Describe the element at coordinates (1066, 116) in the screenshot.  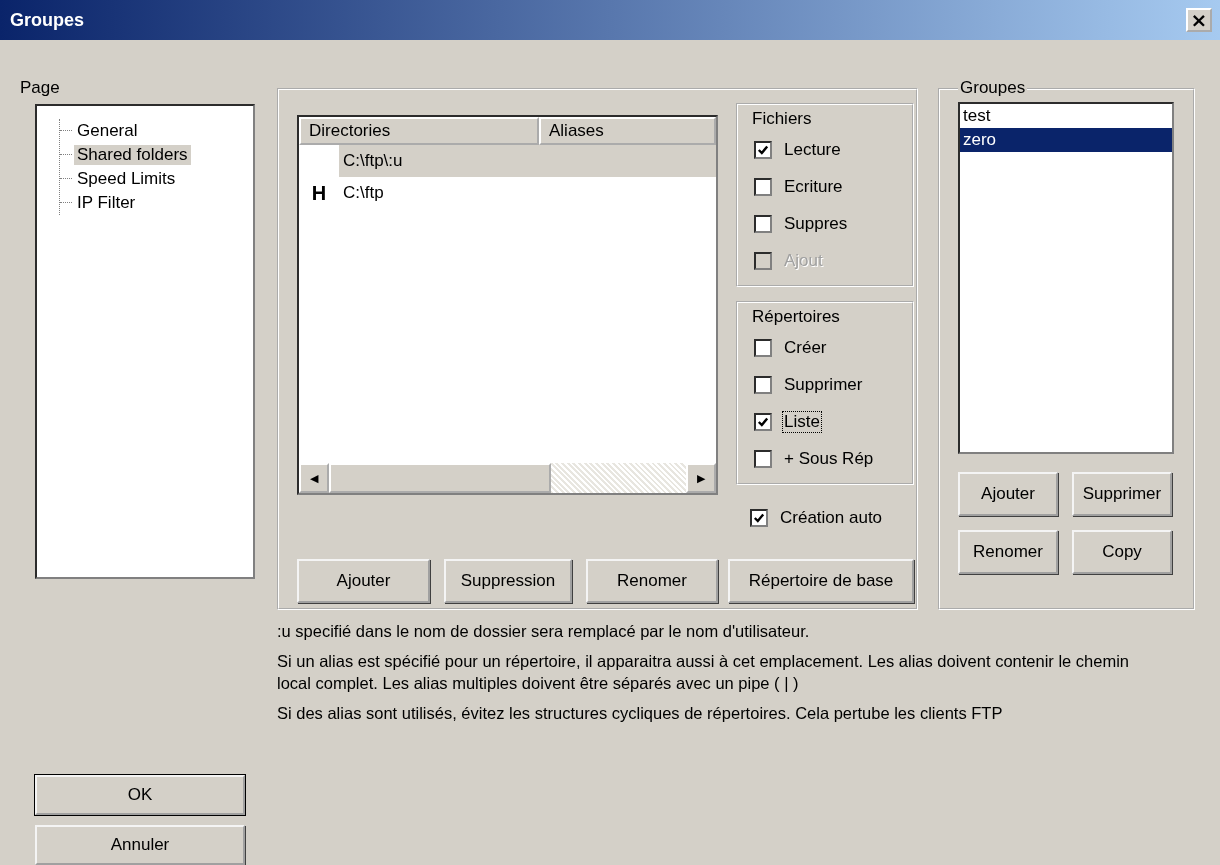
I see `group-item: test` at that location.